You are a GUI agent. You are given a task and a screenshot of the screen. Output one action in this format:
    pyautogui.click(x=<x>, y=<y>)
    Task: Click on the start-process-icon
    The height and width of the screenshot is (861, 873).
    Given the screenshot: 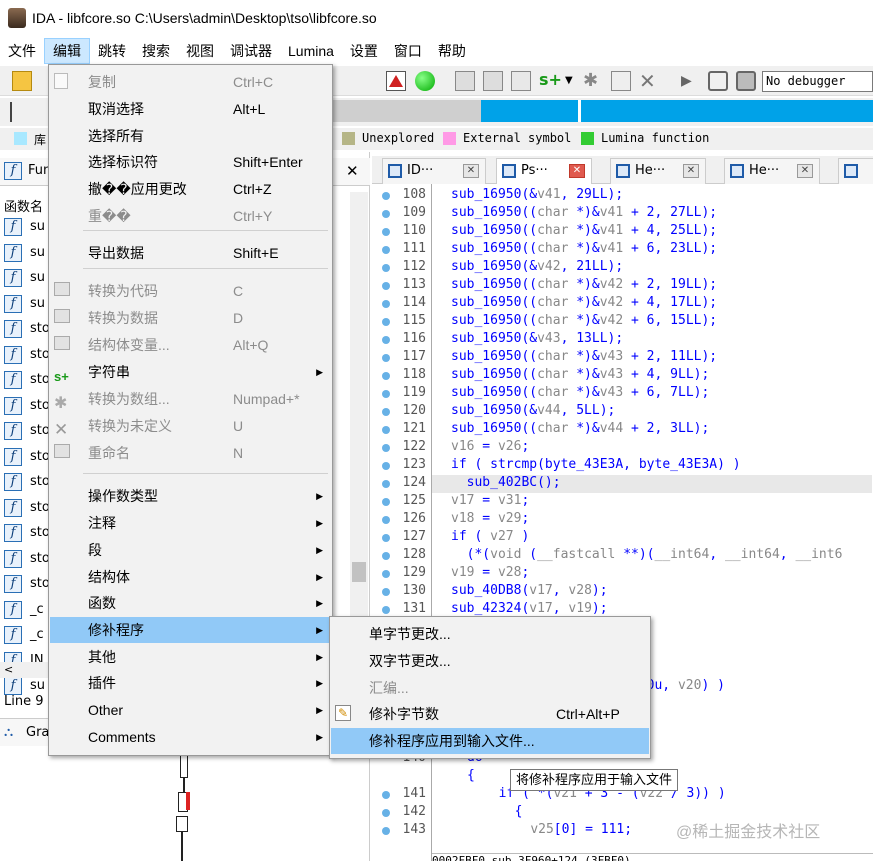 What is the action you would take?
    pyautogui.click(x=425, y=81)
    